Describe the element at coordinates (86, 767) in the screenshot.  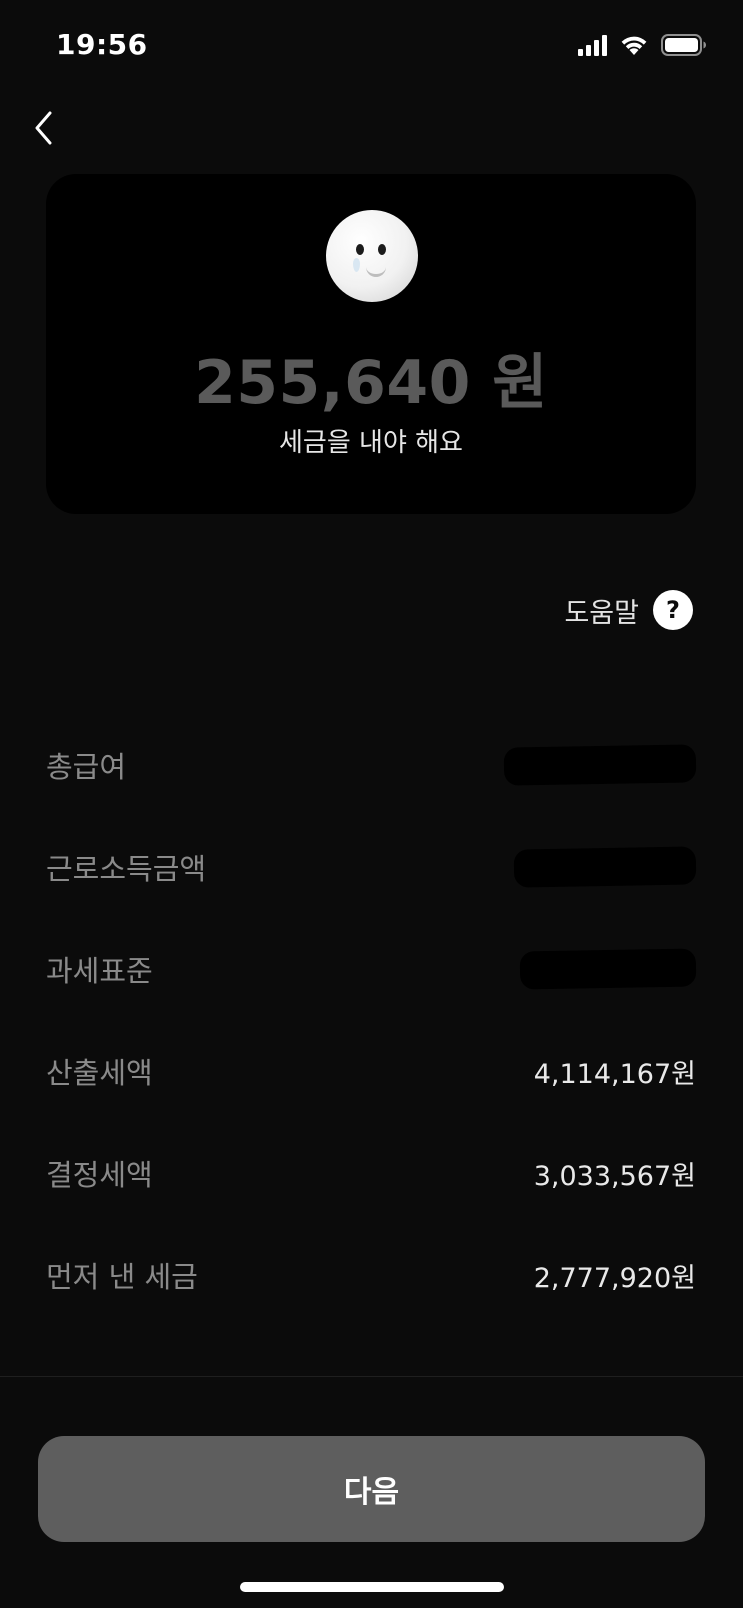
I see `row-label: 총급여` at that location.